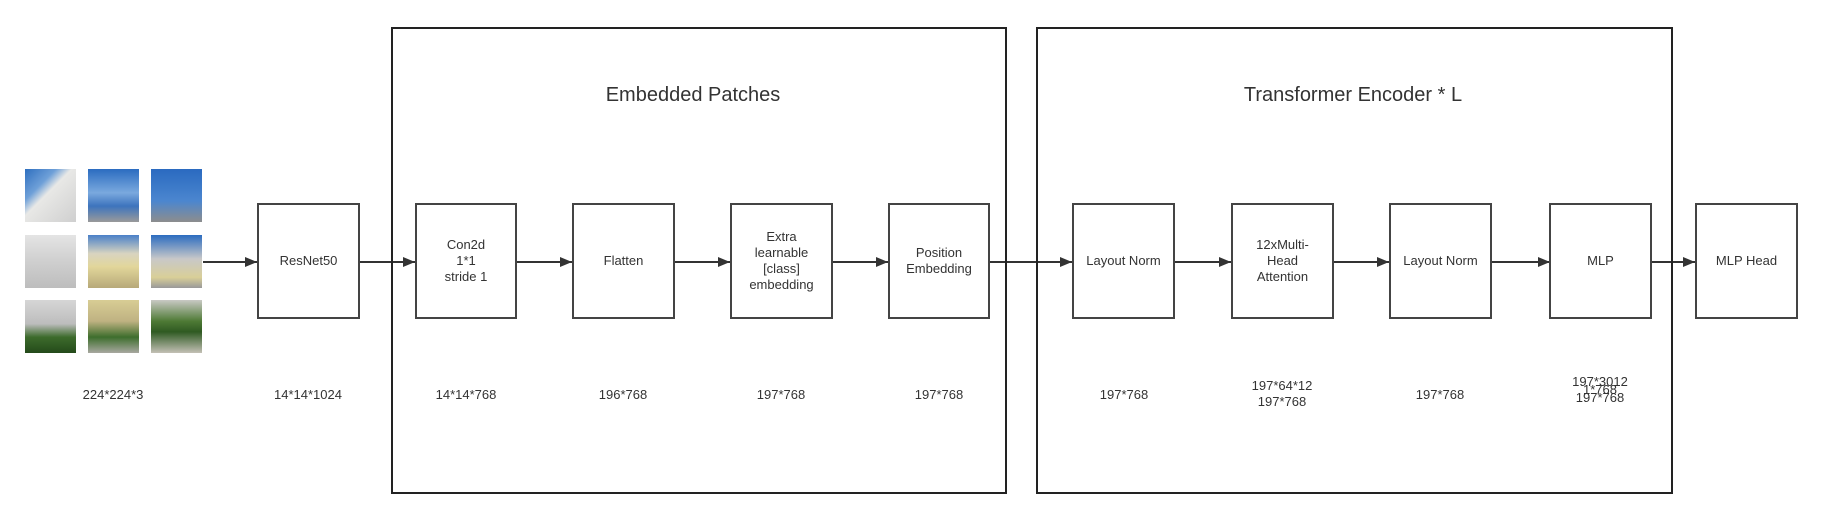 The image size is (1822, 518). Describe the element at coordinates (466, 394) in the screenshot. I see `conv2d-dim-label: 14*14*768` at that location.